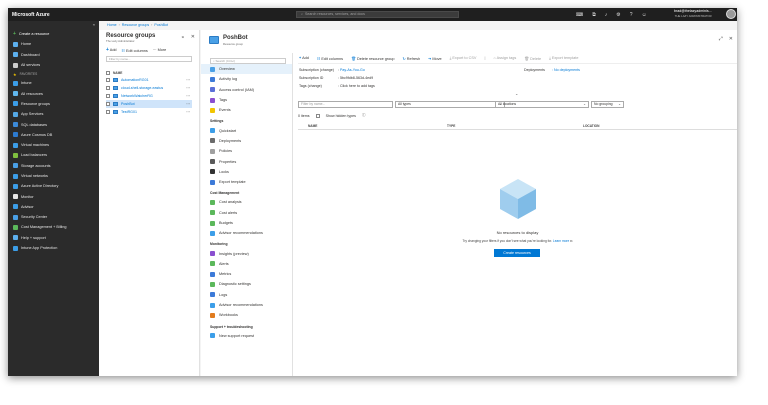 The width and height of the screenshot is (768, 405). What do you see at coordinates (135, 80) in the screenshot?
I see `rg-row-name: AutomationRG01` at bounding box center [135, 80].